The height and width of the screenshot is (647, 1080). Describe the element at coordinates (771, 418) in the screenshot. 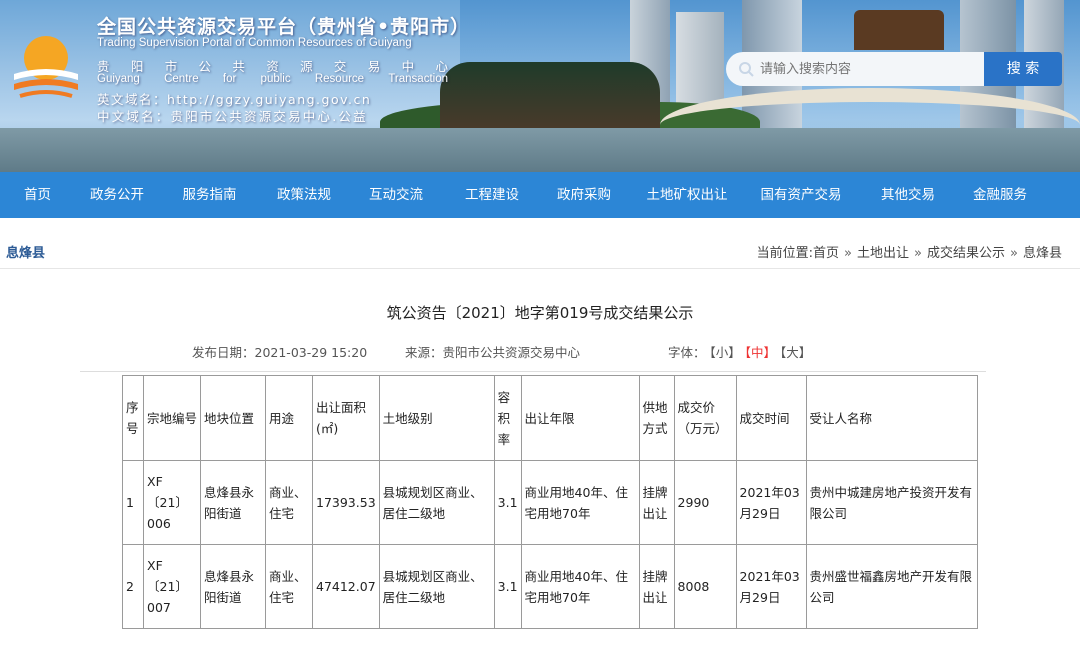

I see `header-deal-time: 成交时间` at that location.